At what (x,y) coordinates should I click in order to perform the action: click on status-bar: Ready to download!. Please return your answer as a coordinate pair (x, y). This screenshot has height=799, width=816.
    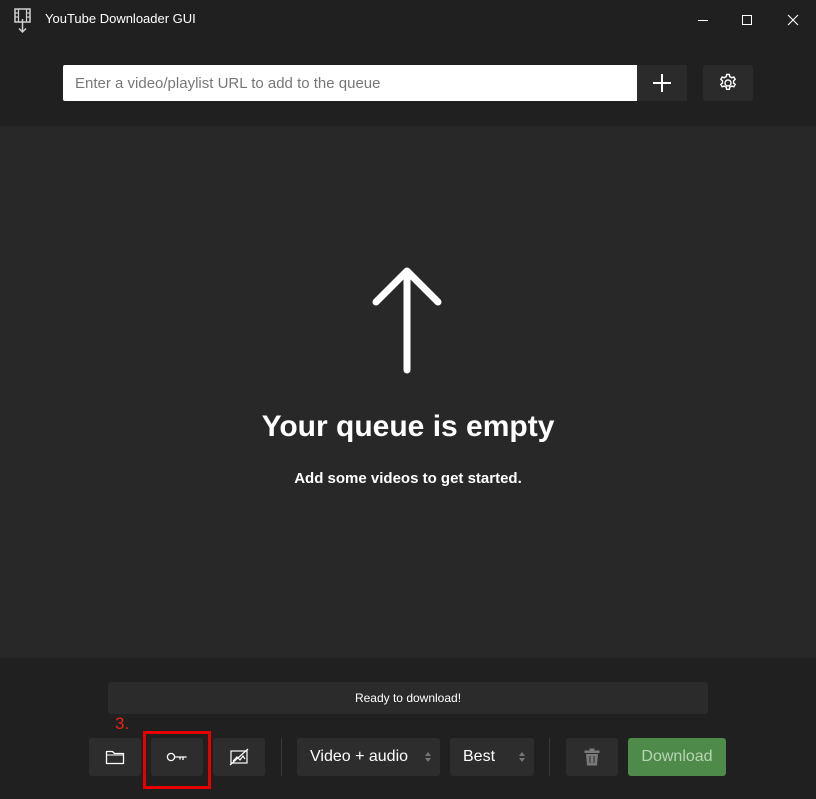
    Looking at the image, I should click on (408, 698).